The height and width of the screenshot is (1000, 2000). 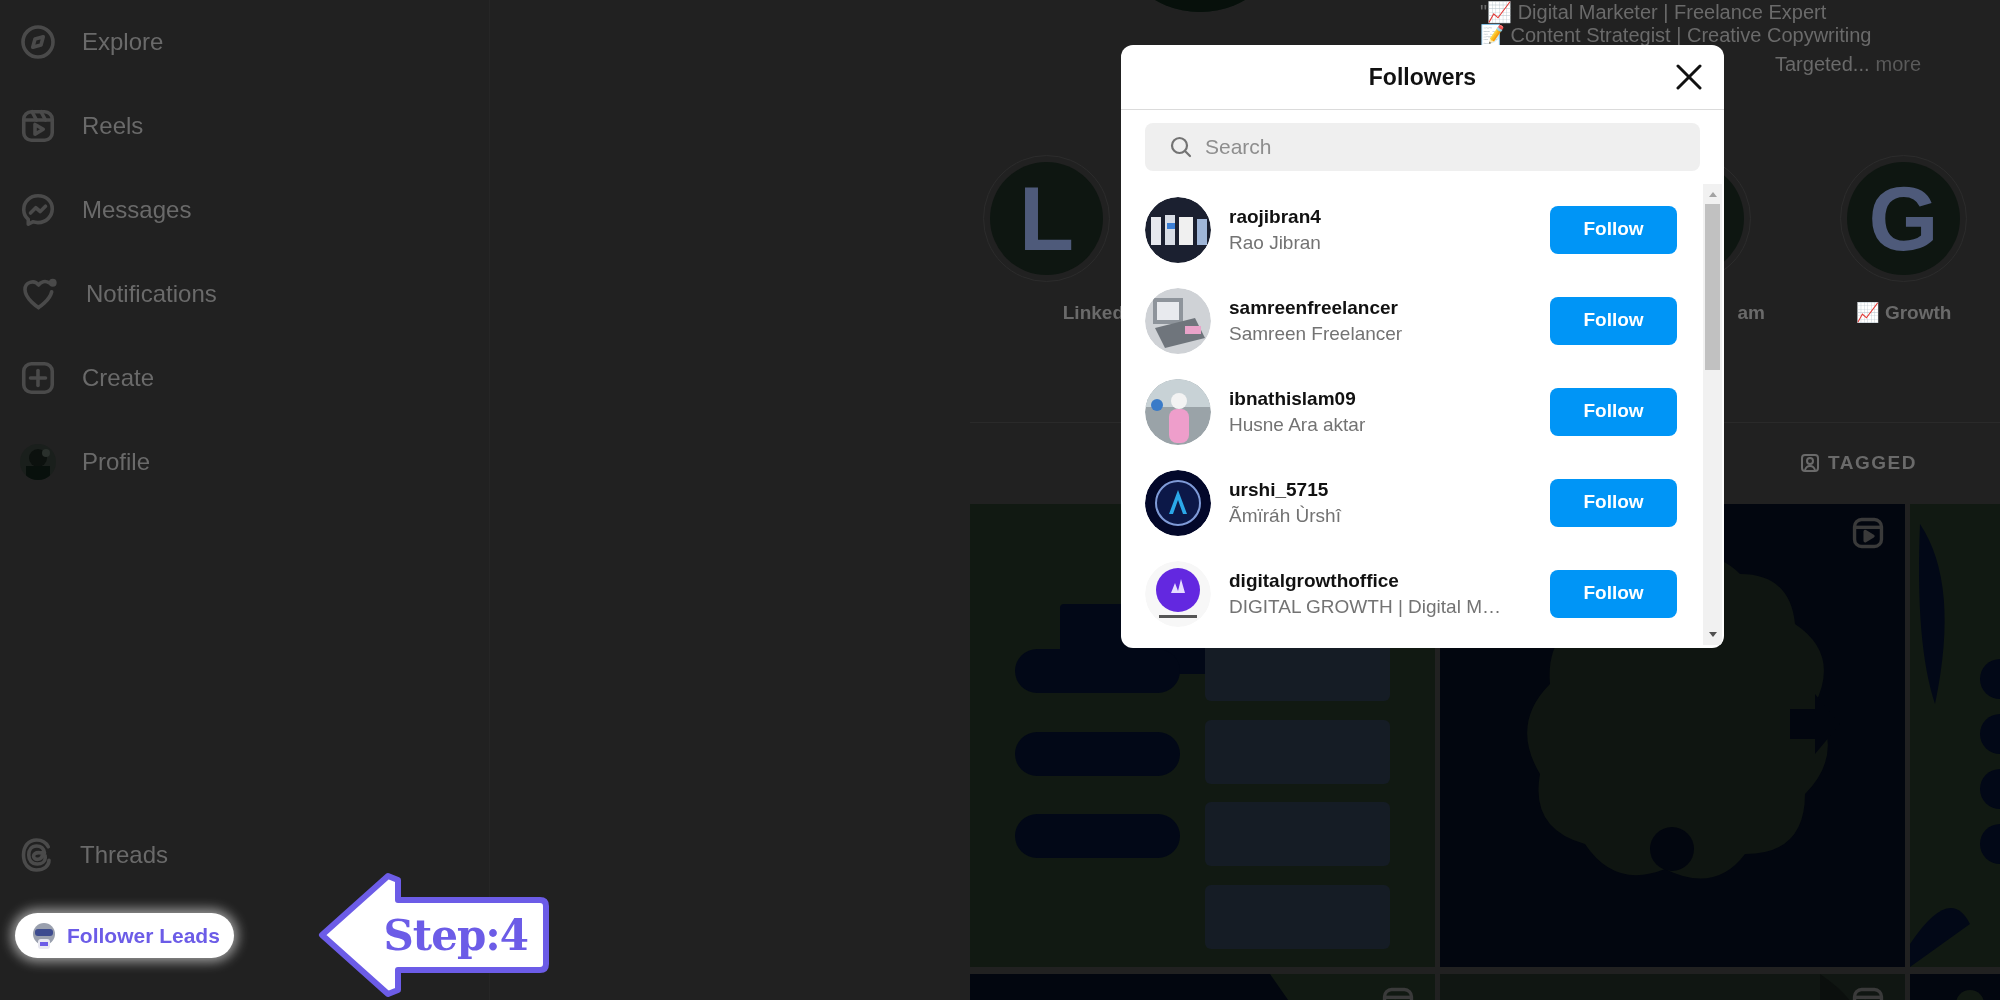 What do you see at coordinates (37, 855) in the screenshot?
I see `threads-icon` at bounding box center [37, 855].